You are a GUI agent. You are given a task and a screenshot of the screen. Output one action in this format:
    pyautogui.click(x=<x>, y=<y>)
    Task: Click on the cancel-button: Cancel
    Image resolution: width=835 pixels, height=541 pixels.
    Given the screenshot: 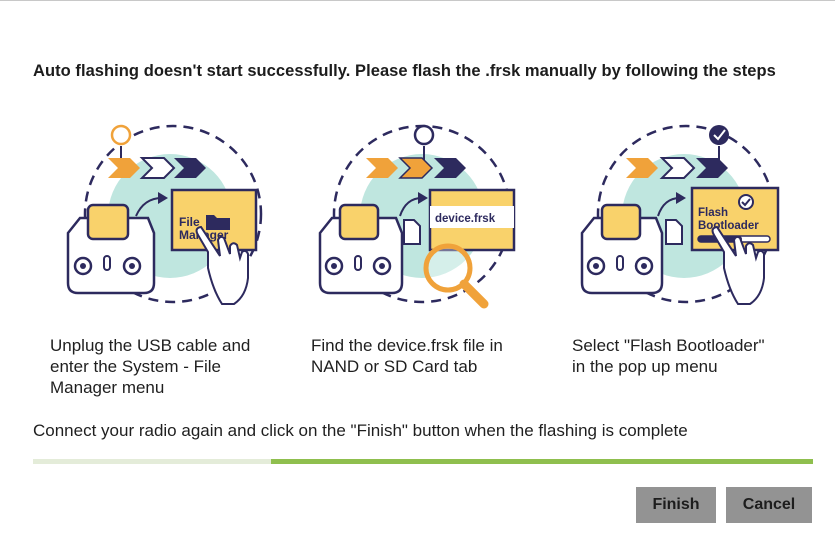 What is the action you would take?
    pyautogui.click(x=769, y=505)
    